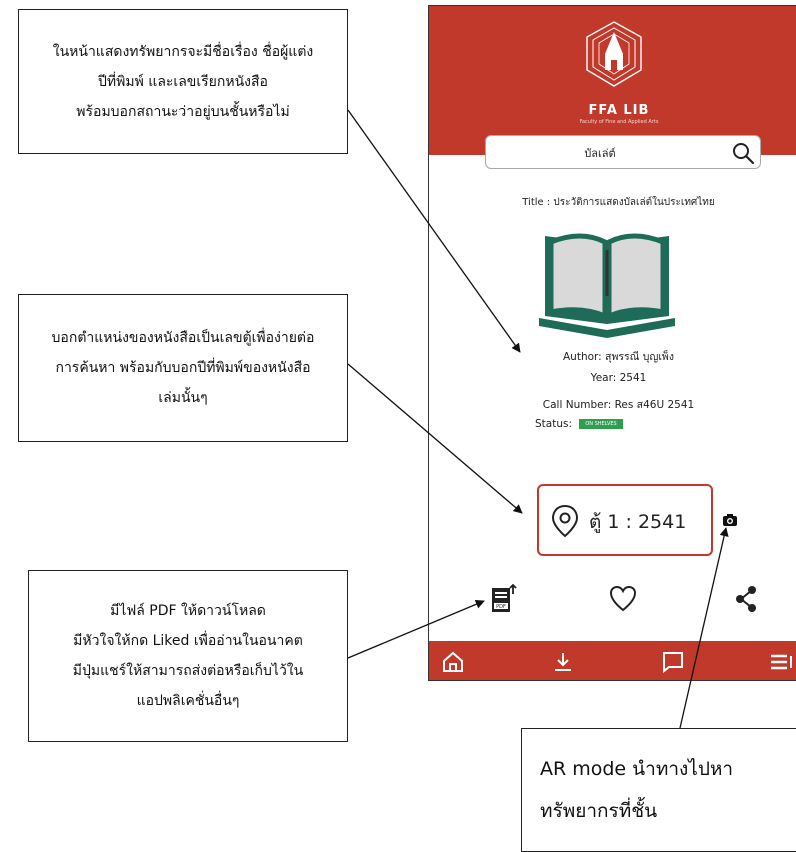 The height and width of the screenshot is (852, 796). I want to click on book-call-number: Call Number: Res ส46U 2541, so click(618, 405).